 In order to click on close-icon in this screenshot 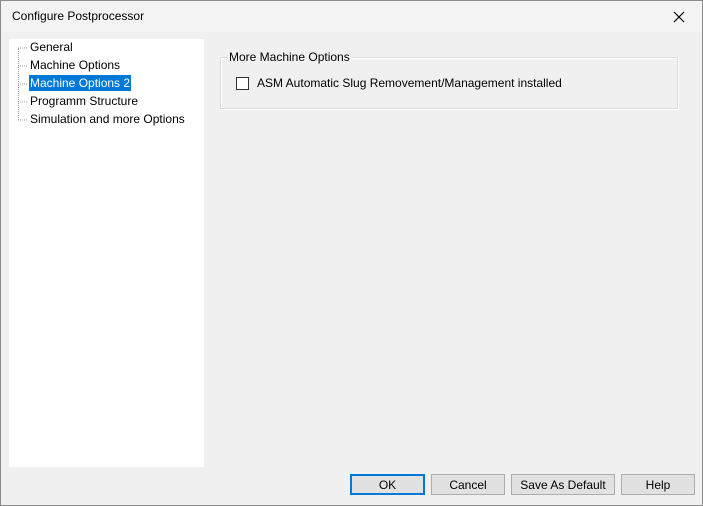, I will do `click(679, 16)`.